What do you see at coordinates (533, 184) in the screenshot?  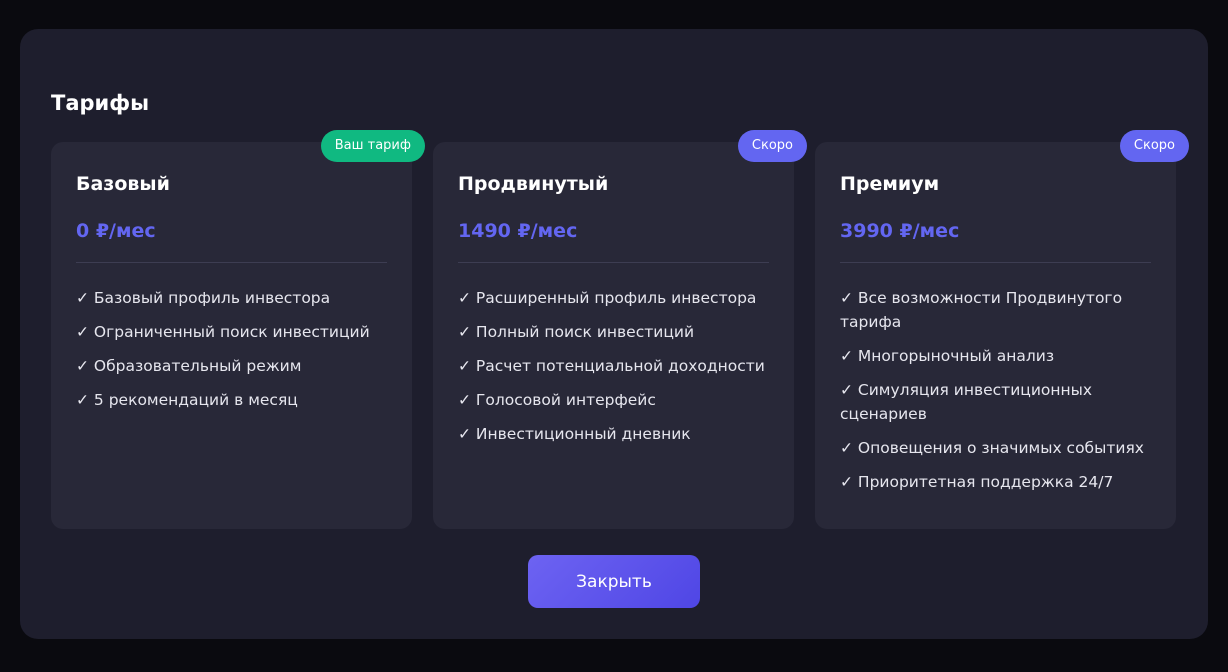 I see `plan-name: Продвинутый` at bounding box center [533, 184].